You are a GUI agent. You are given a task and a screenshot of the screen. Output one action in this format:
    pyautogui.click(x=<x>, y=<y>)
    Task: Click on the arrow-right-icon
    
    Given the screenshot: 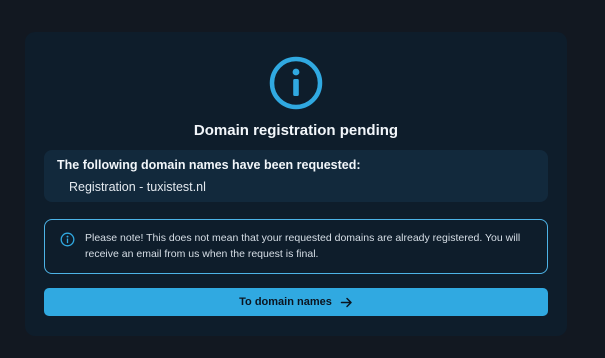 What is the action you would take?
    pyautogui.click(x=346, y=302)
    